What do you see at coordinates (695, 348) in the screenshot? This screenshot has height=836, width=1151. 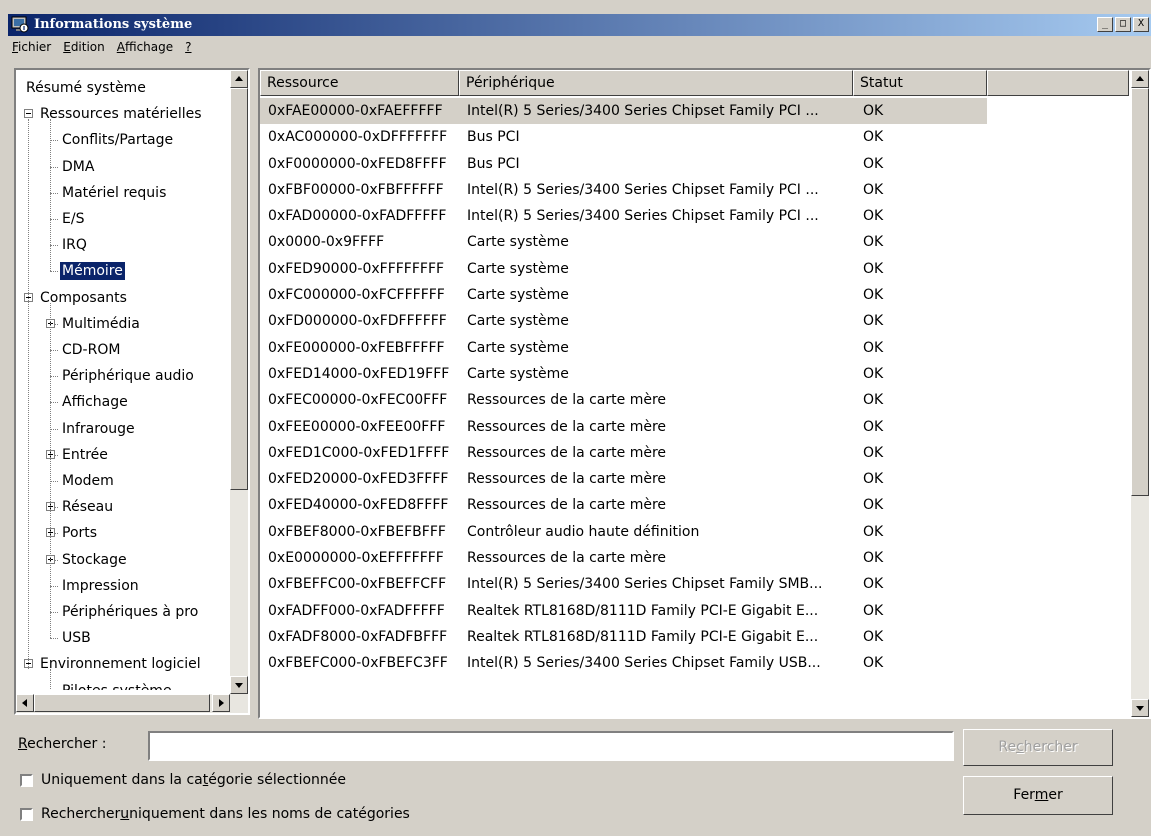 I see `table-row: 0xFE000000-0xFEBFFFFF Carte système OK` at bounding box center [695, 348].